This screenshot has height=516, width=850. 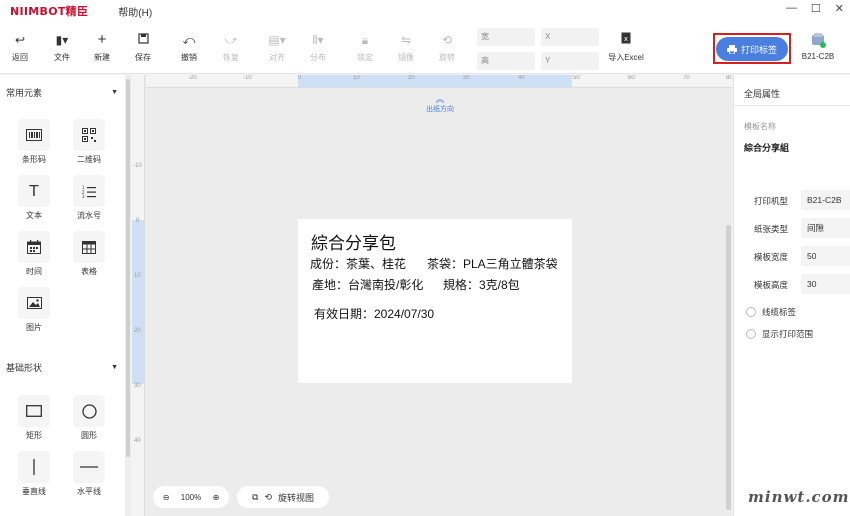 I want to click on canvas-scrollbar, so click(x=728, y=367).